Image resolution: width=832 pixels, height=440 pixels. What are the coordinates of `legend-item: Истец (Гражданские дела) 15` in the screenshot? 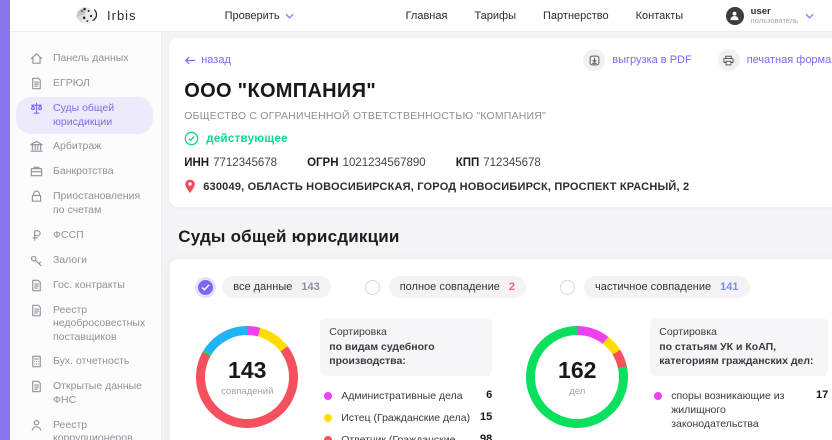 It's located at (406, 418).